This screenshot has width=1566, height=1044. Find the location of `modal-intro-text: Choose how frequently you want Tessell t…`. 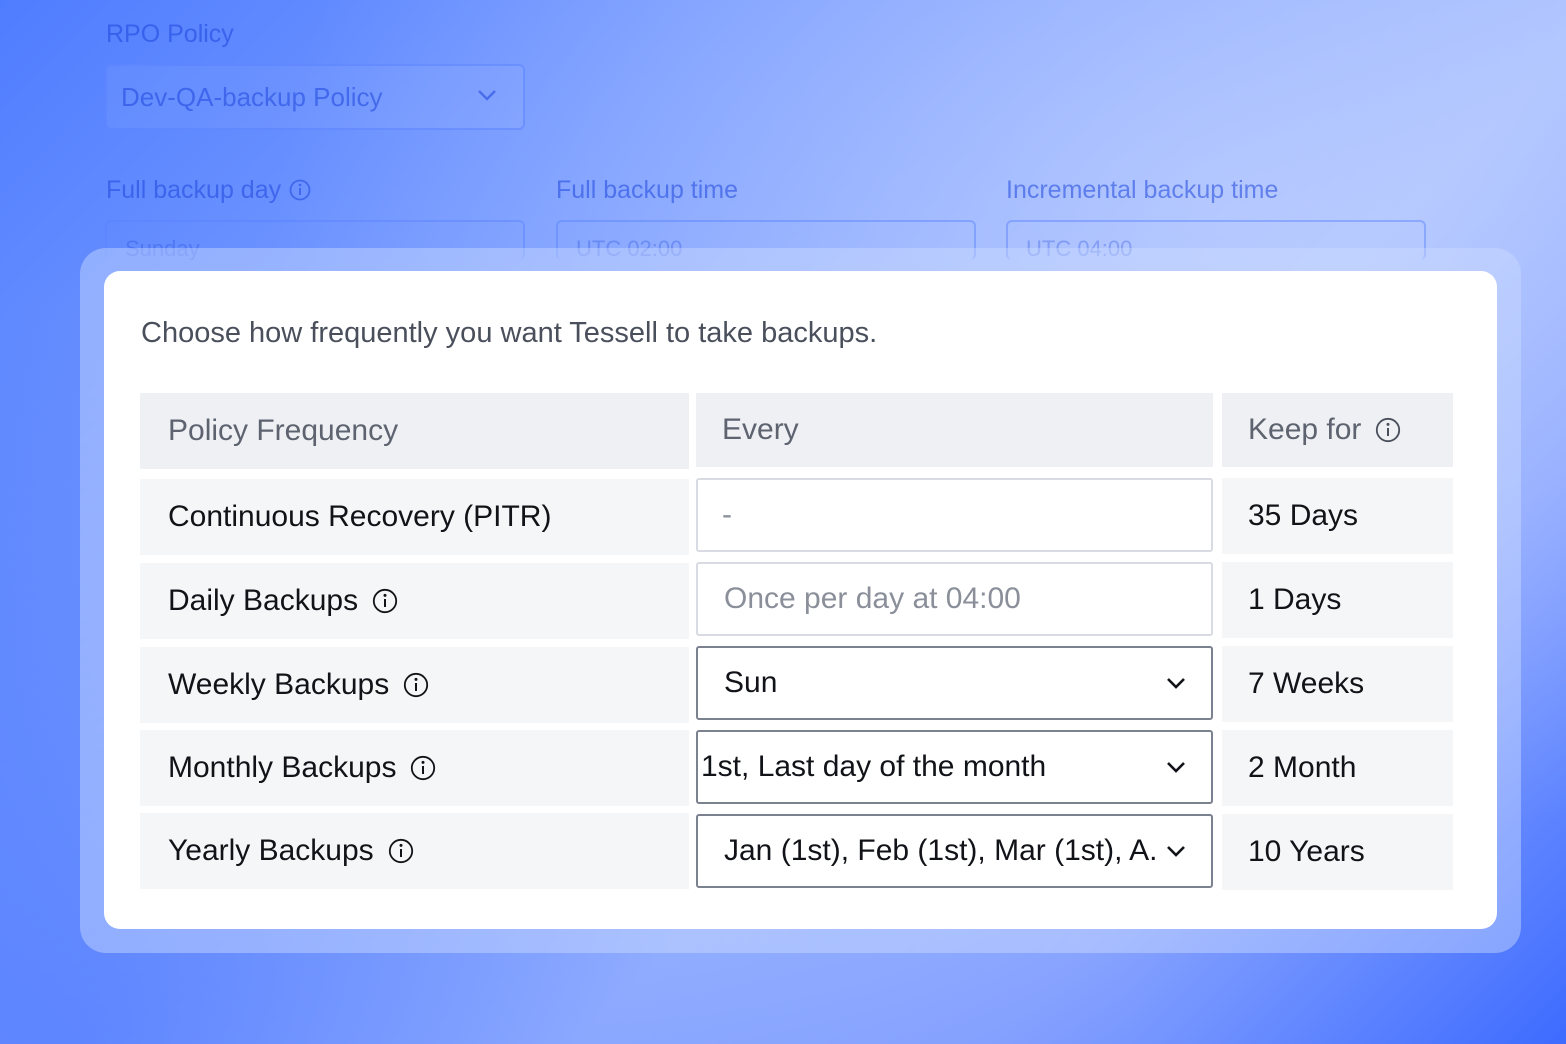

modal-intro-text: Choose how frequently you want Tessell t… is located at coordinates (509, 333).